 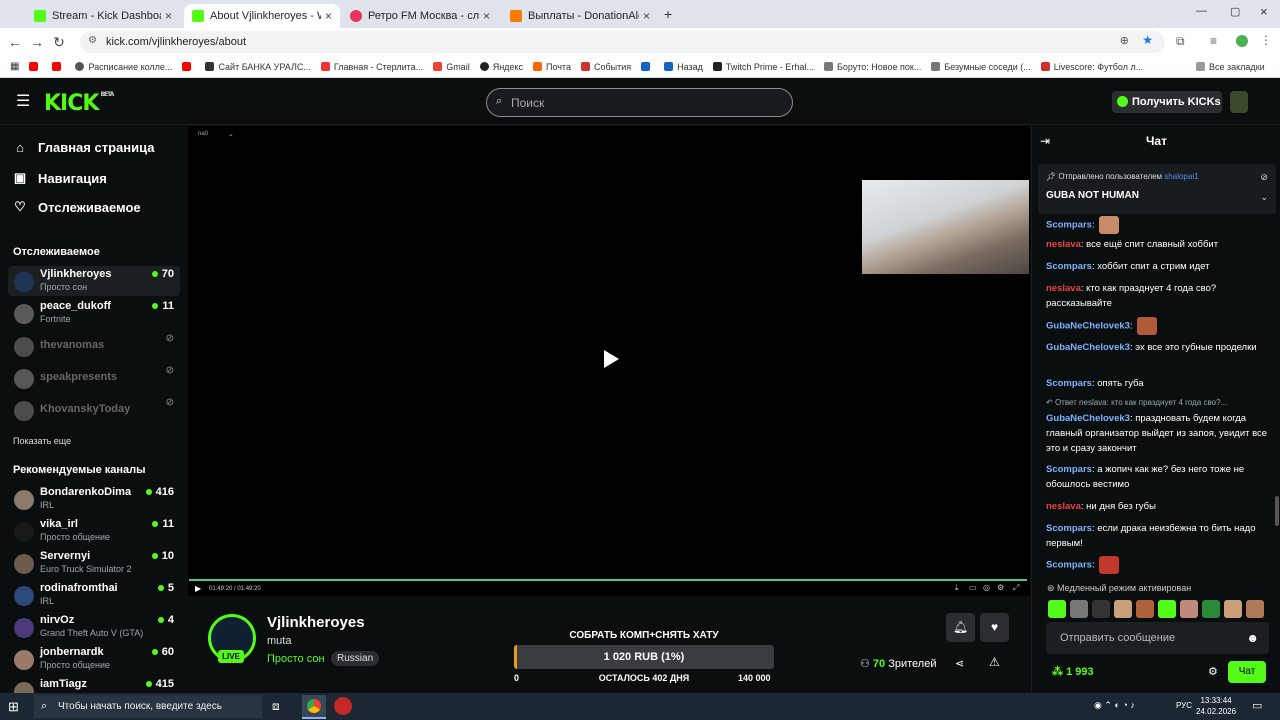 What do you see at coordinates (23, 101) in the screenshot?
I see `hamburger-menu-icon: ☰` at bounding box center [23, 101].